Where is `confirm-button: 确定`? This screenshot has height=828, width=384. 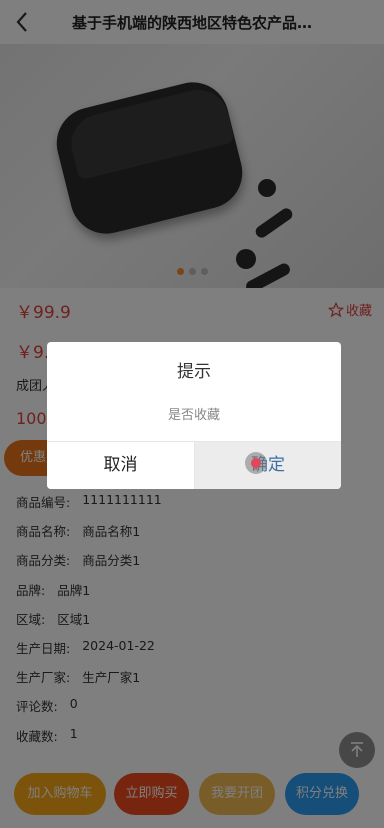 confirm-button: 确定 is located at coordinates (267, 465).